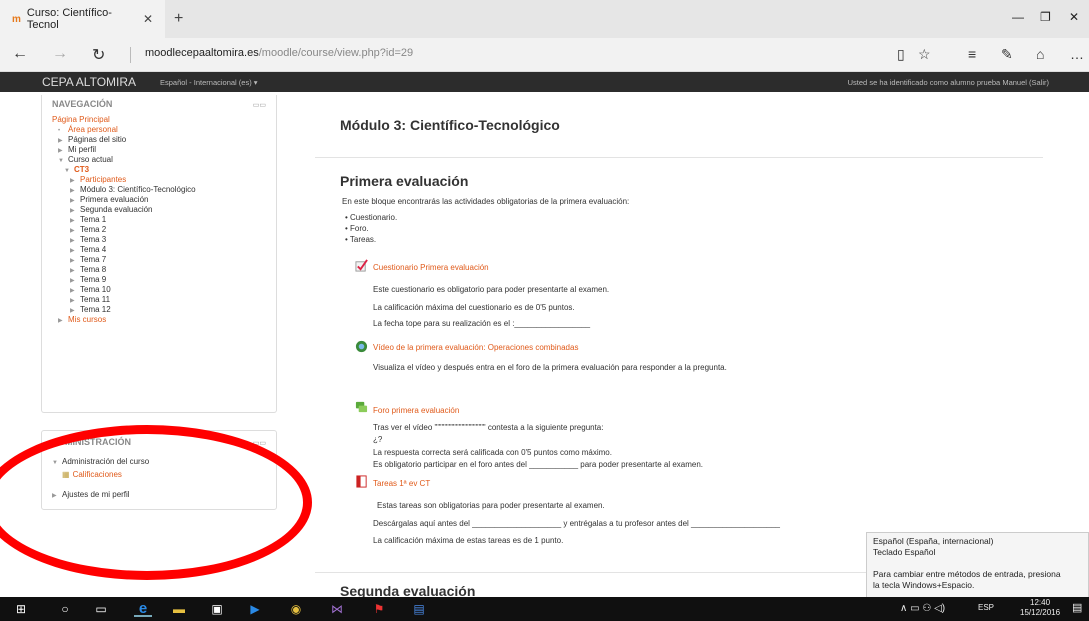  What do you see at coordinates (255, 609) in the screenshot?
I see `media-player-icon: ▶` at bounding box center [255, 609].